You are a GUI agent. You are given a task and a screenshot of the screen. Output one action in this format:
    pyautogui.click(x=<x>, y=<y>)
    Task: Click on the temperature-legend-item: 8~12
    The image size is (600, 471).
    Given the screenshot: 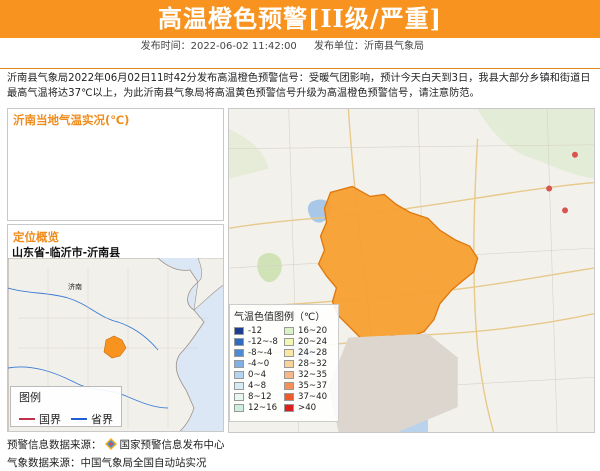 What is the action you would take?
    pyautogui.click(x=259, y=397)
    